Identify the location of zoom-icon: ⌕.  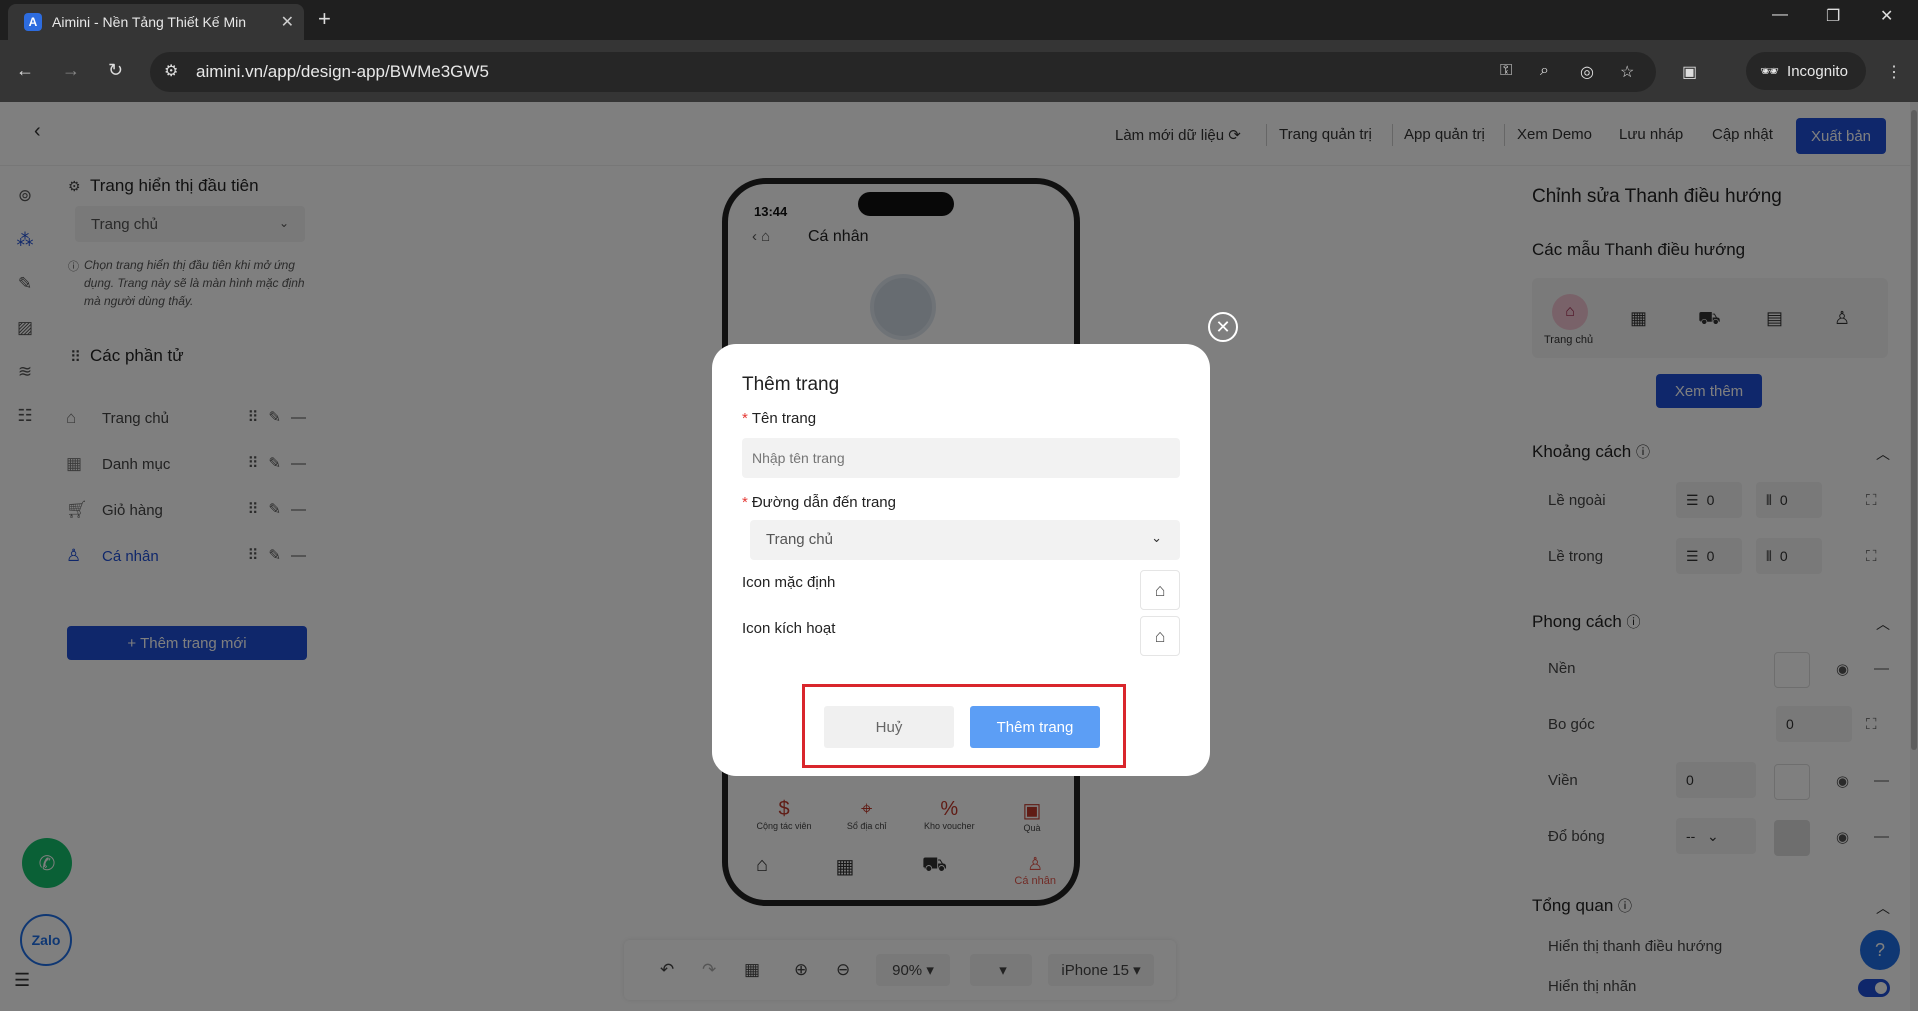
(1544, 71).